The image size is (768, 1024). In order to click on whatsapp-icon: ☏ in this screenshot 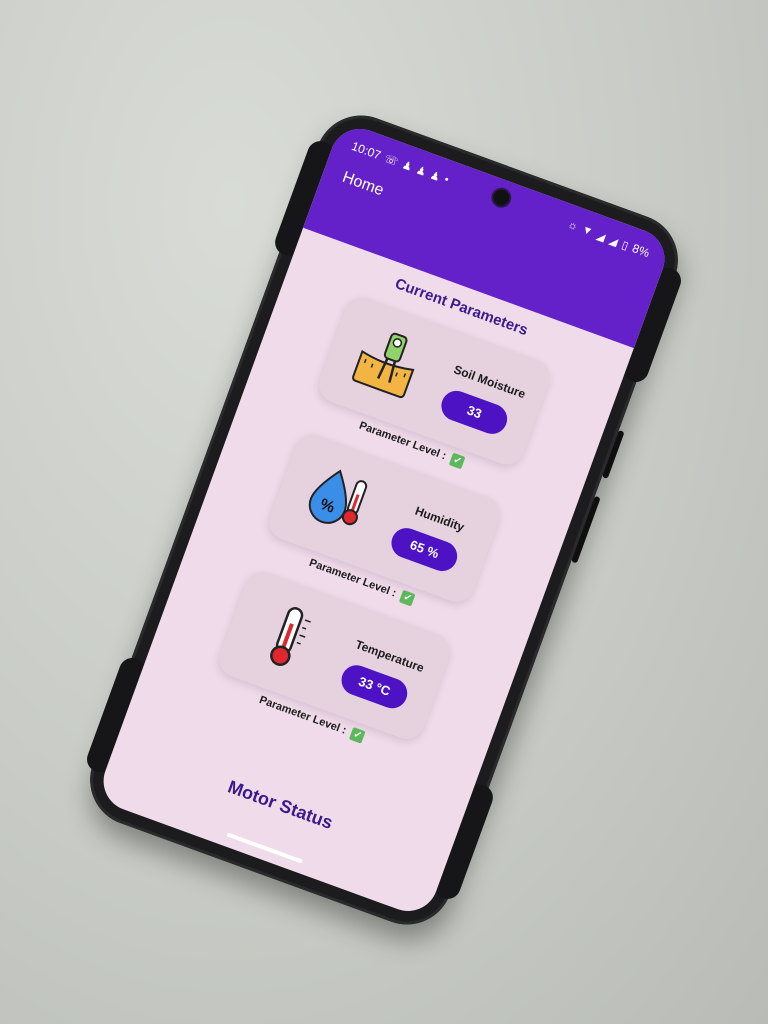, I will do `click(391, 160)`.